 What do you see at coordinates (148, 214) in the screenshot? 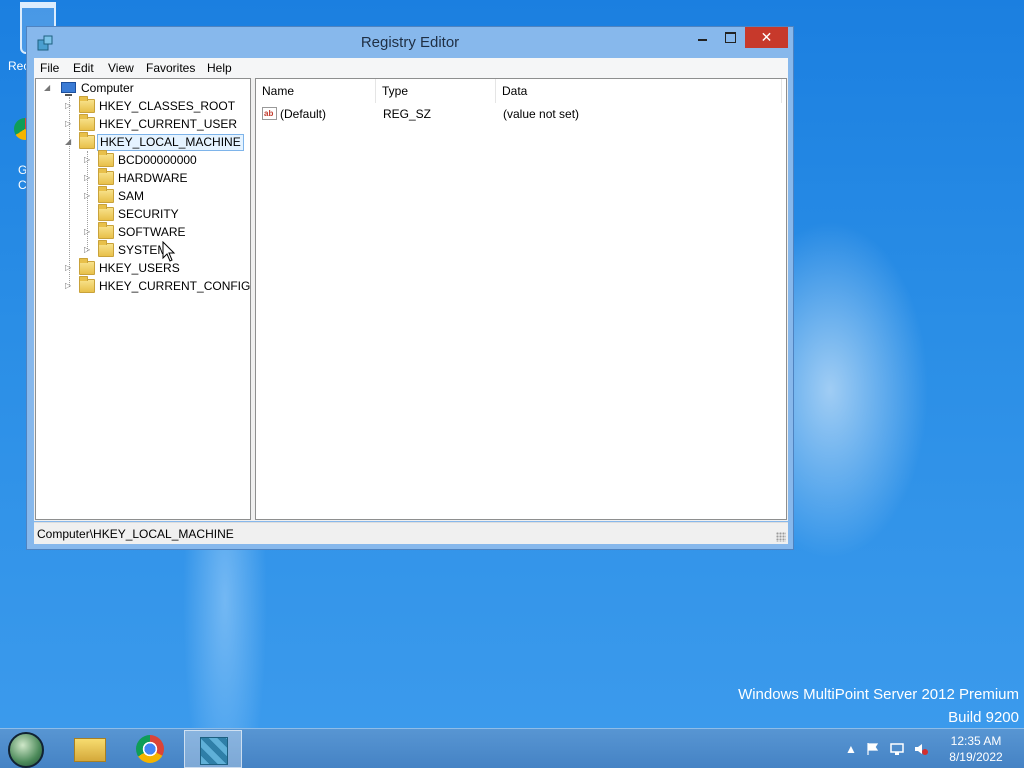
I see `tree-node-label: SECURITY` at bounding box center [148, 214].